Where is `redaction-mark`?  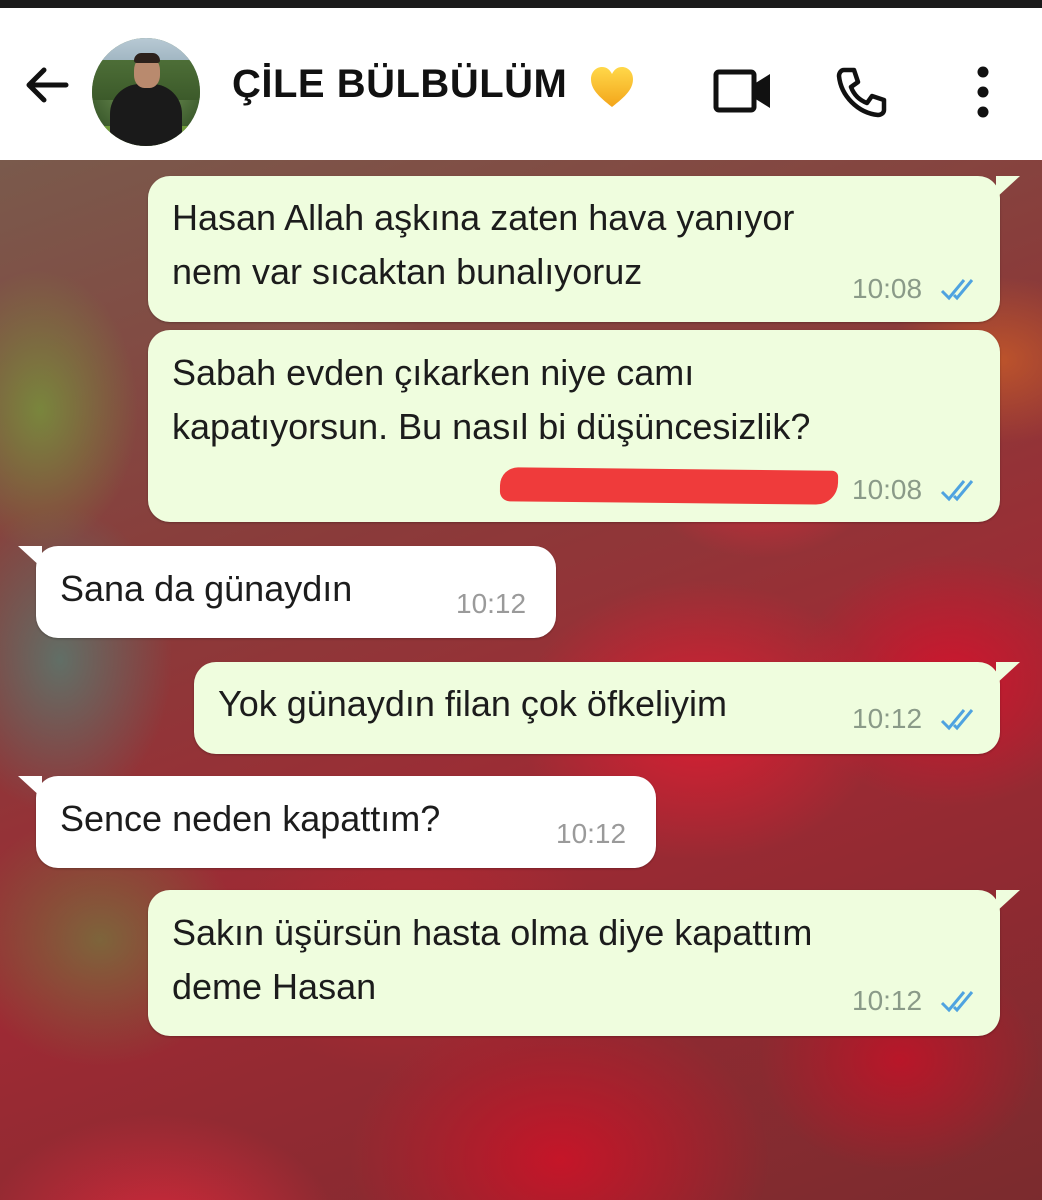 redaction-mark is located at coordinates (669, 486).